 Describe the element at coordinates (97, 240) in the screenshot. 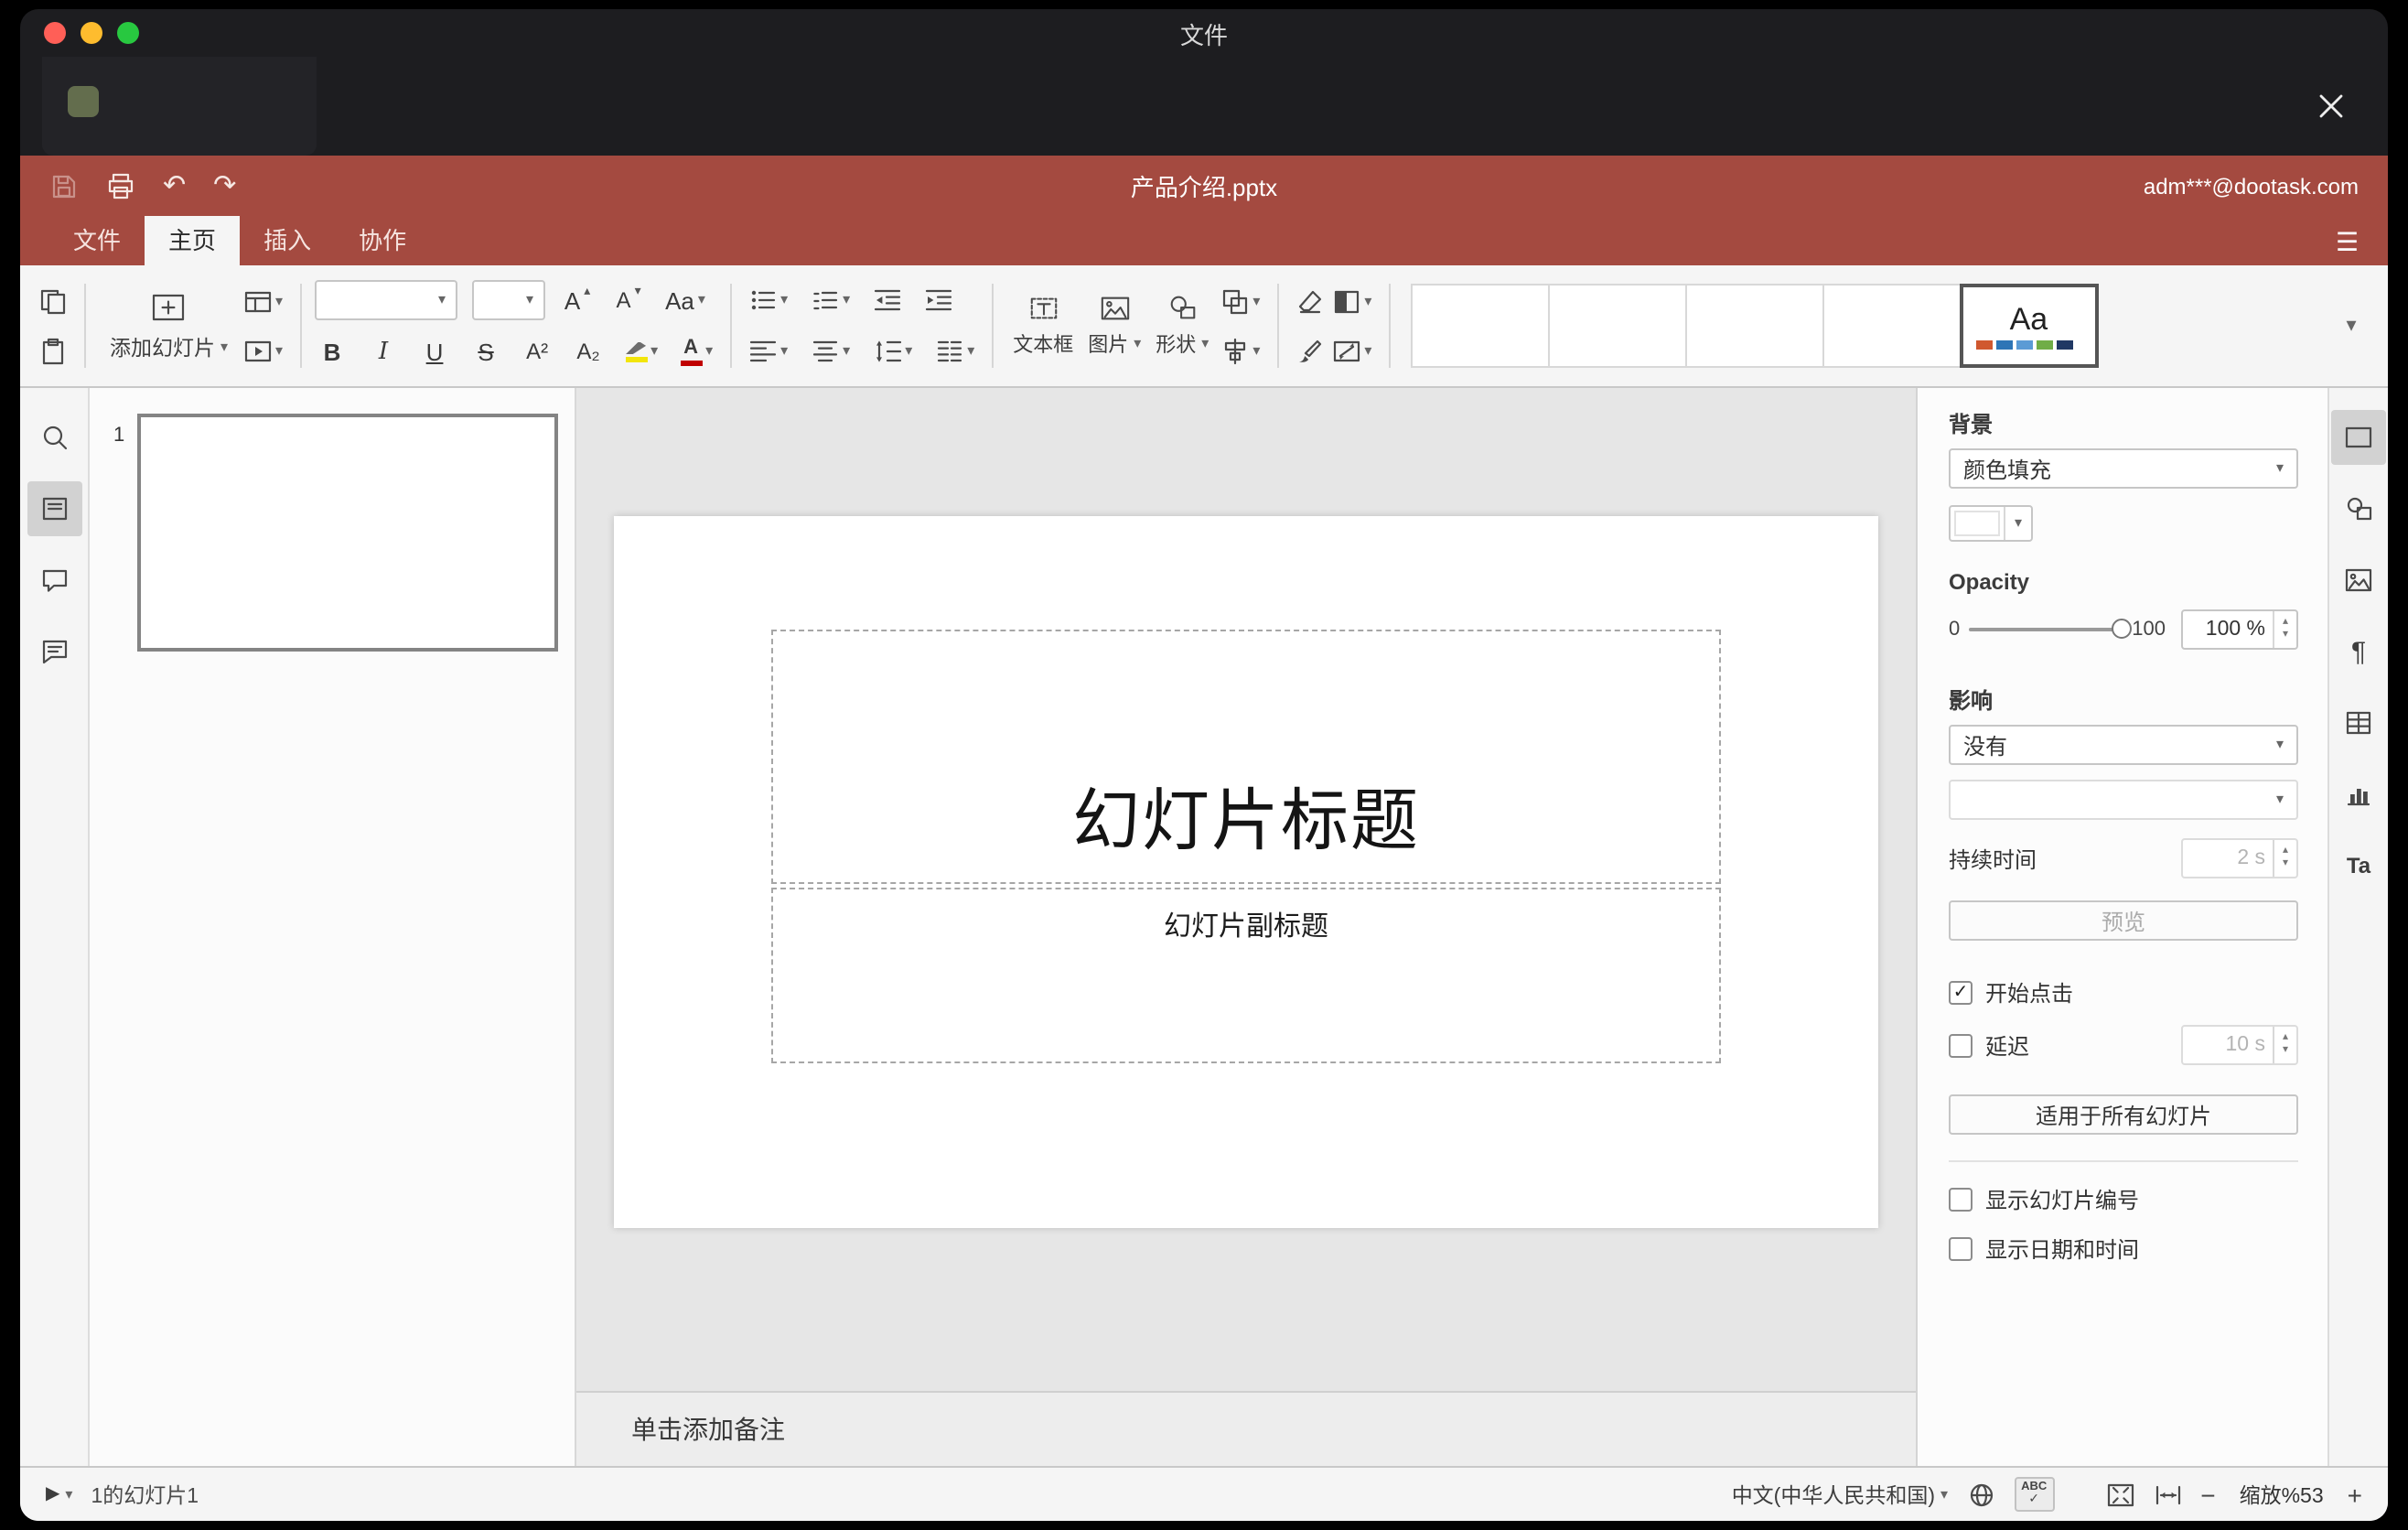

I see `tab-file: 文件` at that location.